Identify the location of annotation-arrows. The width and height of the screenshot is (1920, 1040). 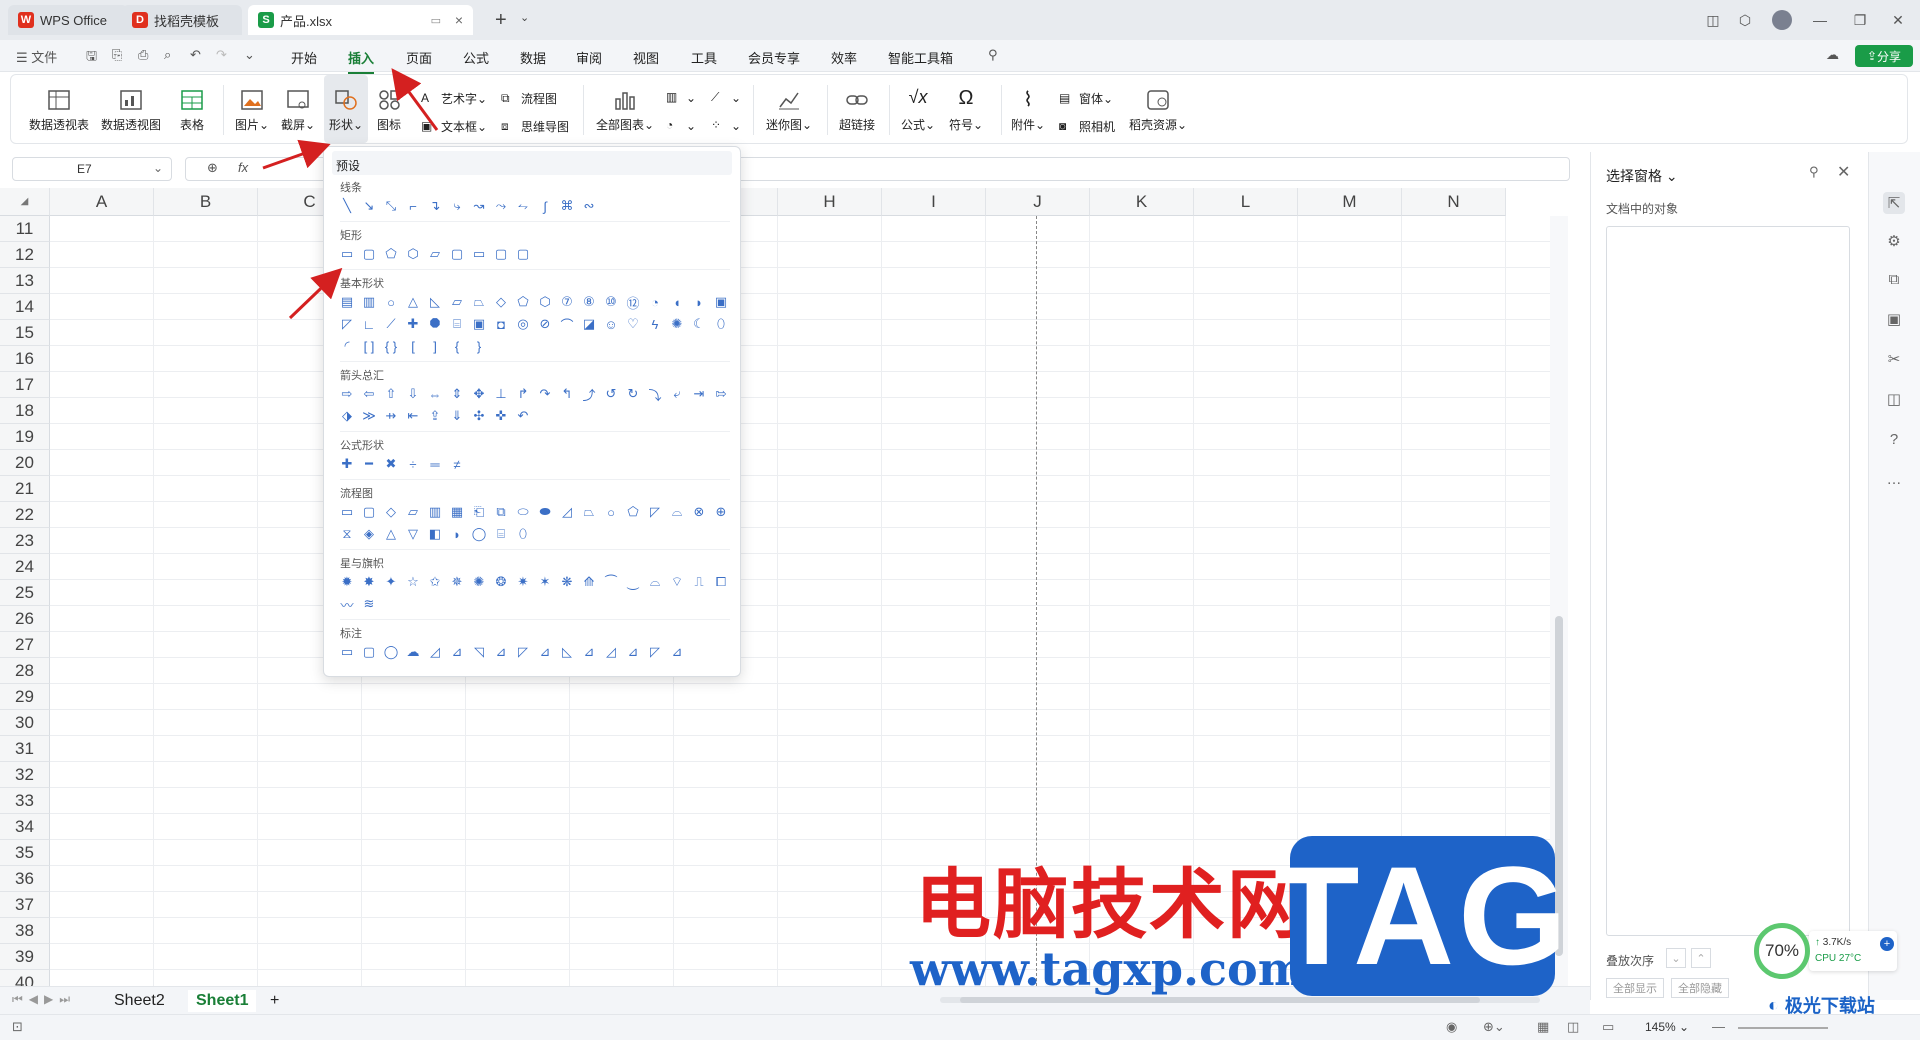
(350, 194).